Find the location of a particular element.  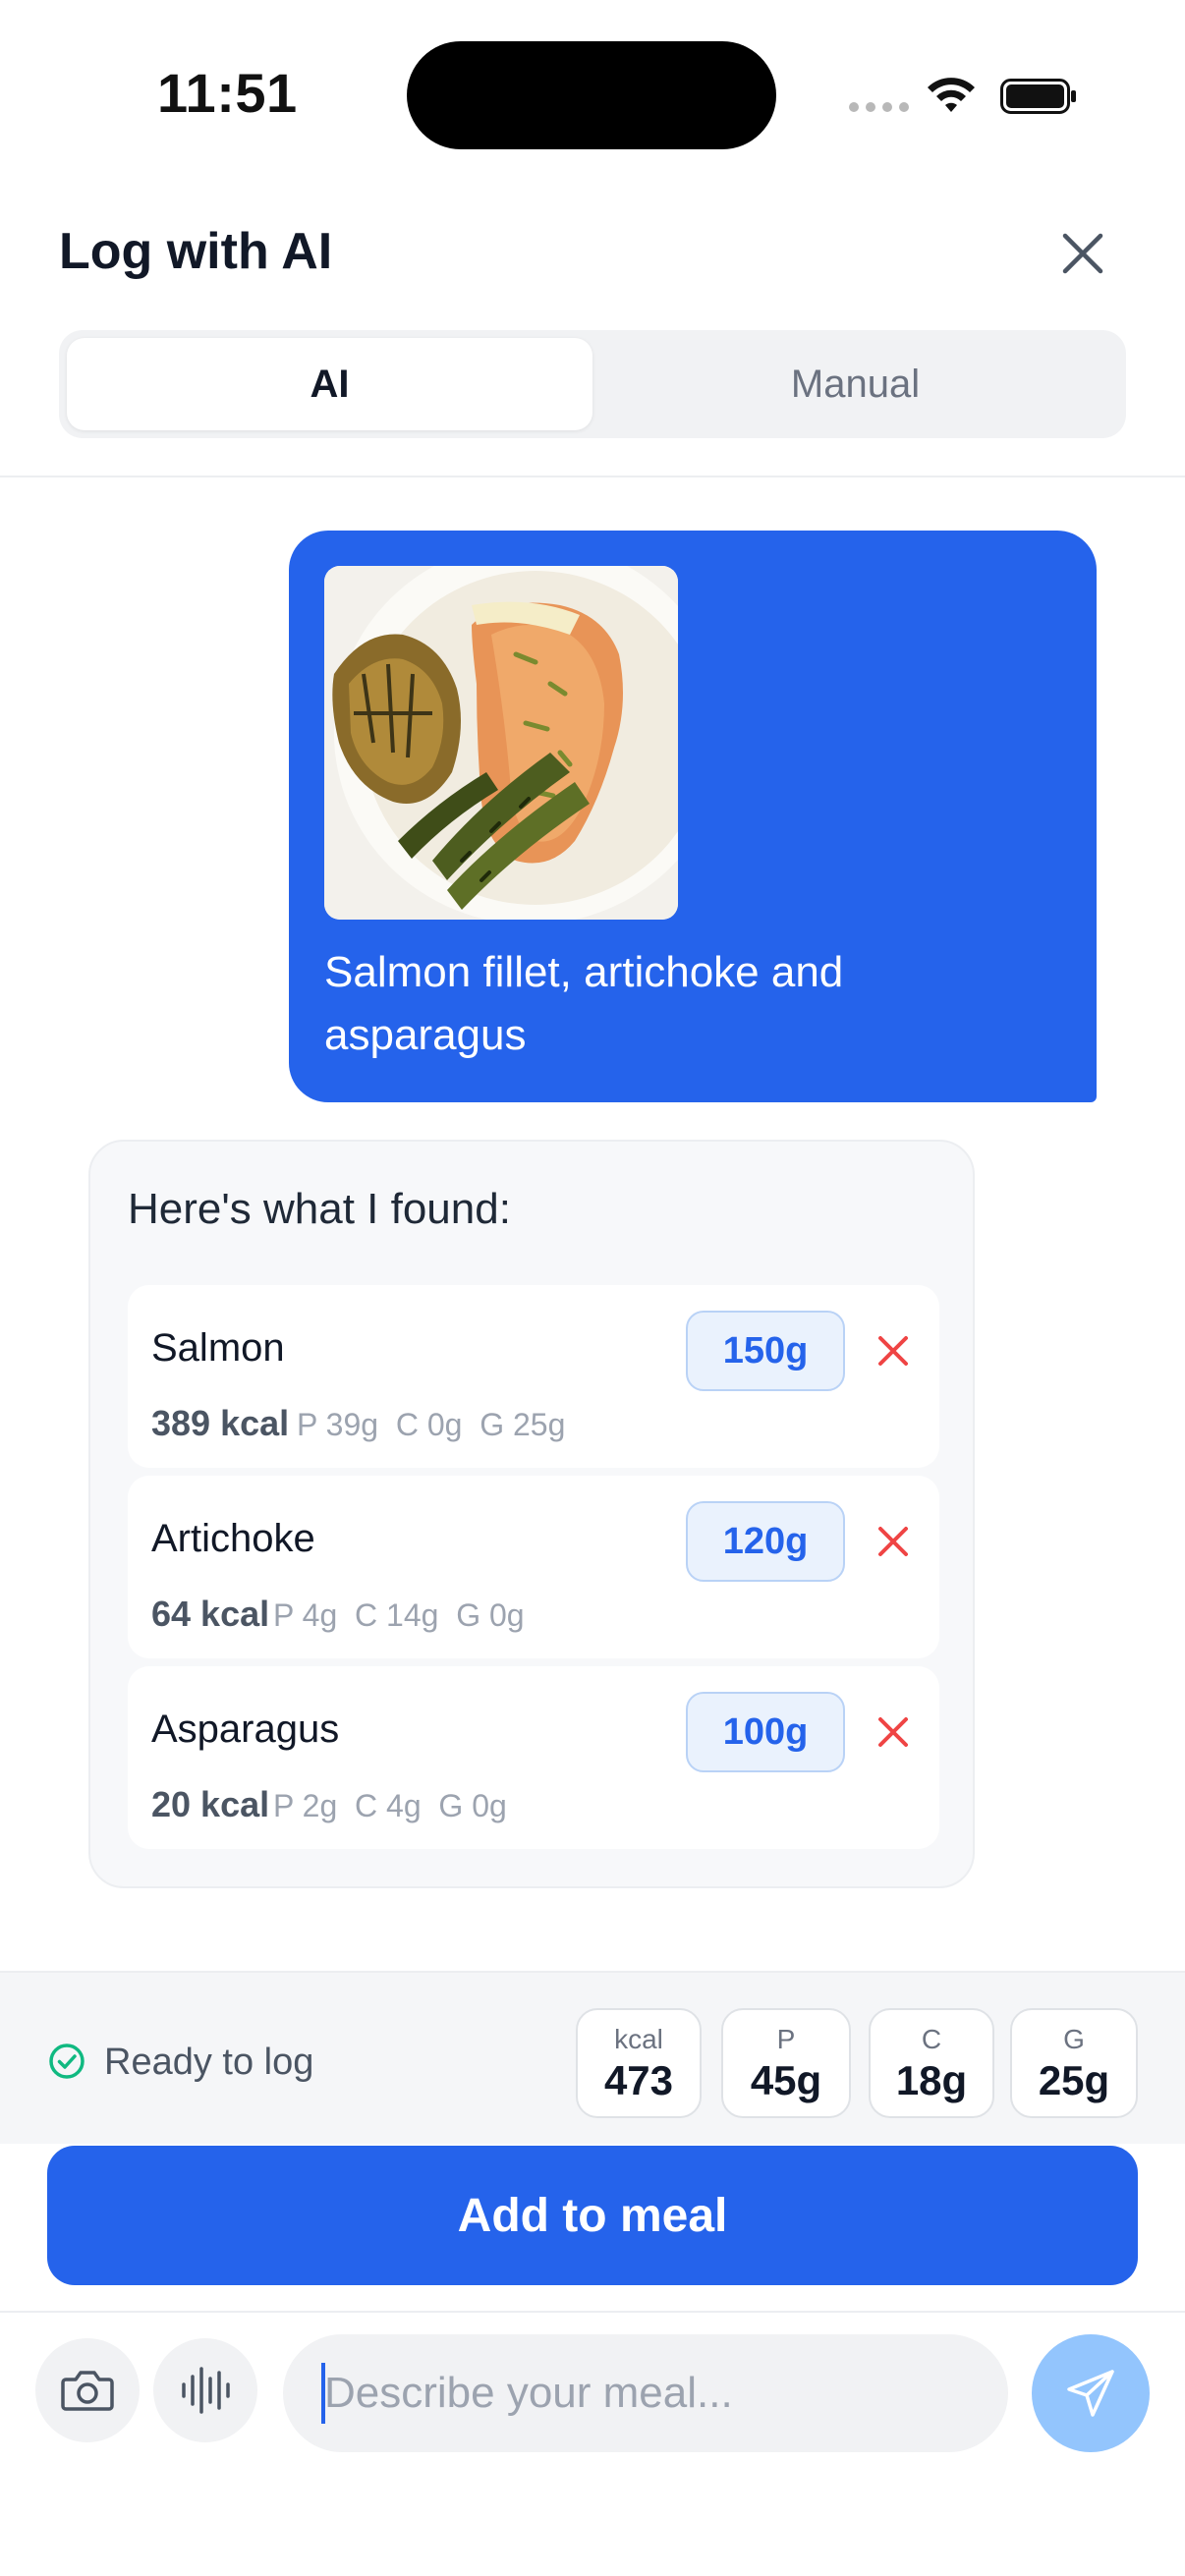

stat-carbs: C 18g is located at coordinates (932, 2063).